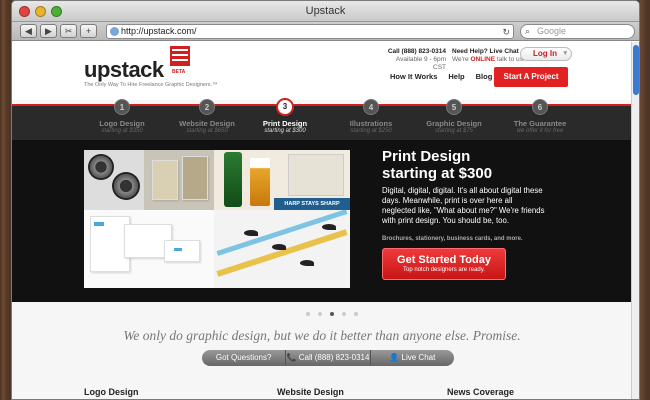 The height and width of the screenshot is (400, 650). What do you see at coordinates (420, 63) in the screenshot?
I see `phone-hours: Available 9 - 6pm CST` at bounding box center [420, 63].